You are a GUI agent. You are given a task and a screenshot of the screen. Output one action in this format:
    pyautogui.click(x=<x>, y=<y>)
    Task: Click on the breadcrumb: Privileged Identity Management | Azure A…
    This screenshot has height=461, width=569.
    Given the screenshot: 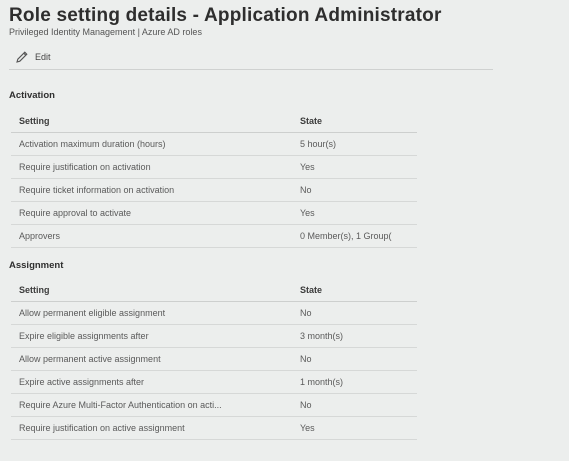 What is the action you would take?
    pyautogui.click(x=105, y=32)
    